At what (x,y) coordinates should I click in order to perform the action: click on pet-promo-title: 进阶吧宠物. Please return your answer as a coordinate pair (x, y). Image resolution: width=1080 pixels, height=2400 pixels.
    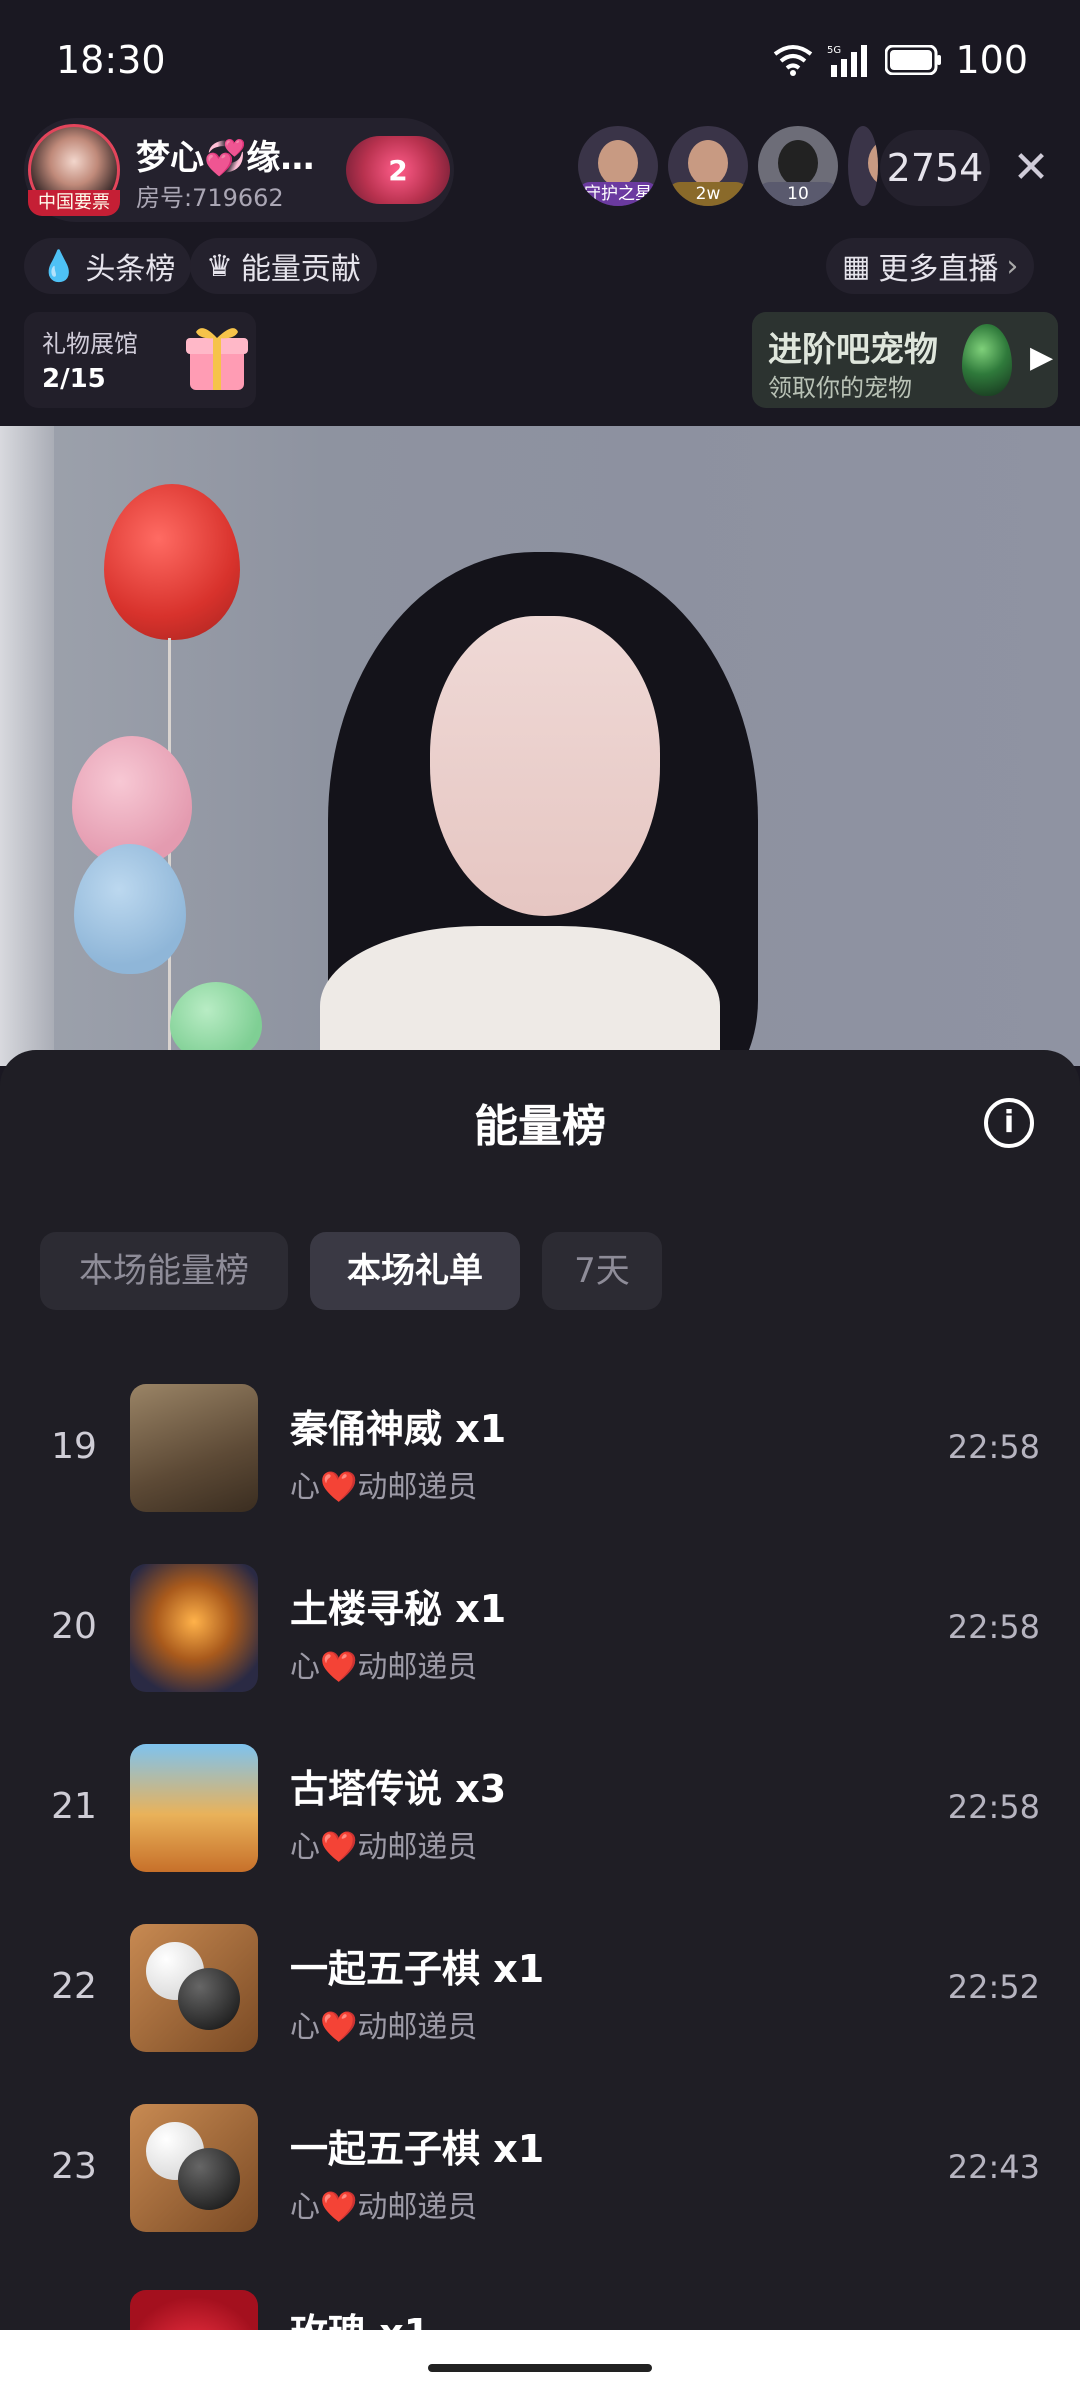
    Looking at the image, I should click on (853, 350).